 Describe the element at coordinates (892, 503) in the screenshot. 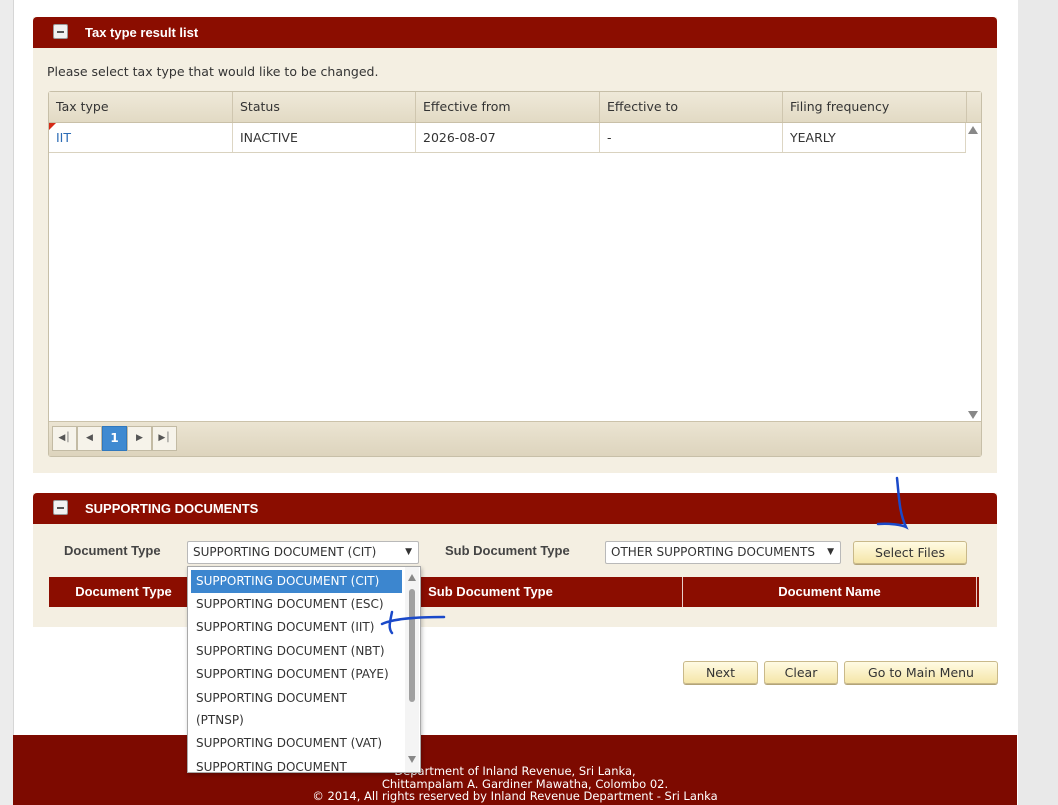

I see `annotation-arrow-down` at that location.